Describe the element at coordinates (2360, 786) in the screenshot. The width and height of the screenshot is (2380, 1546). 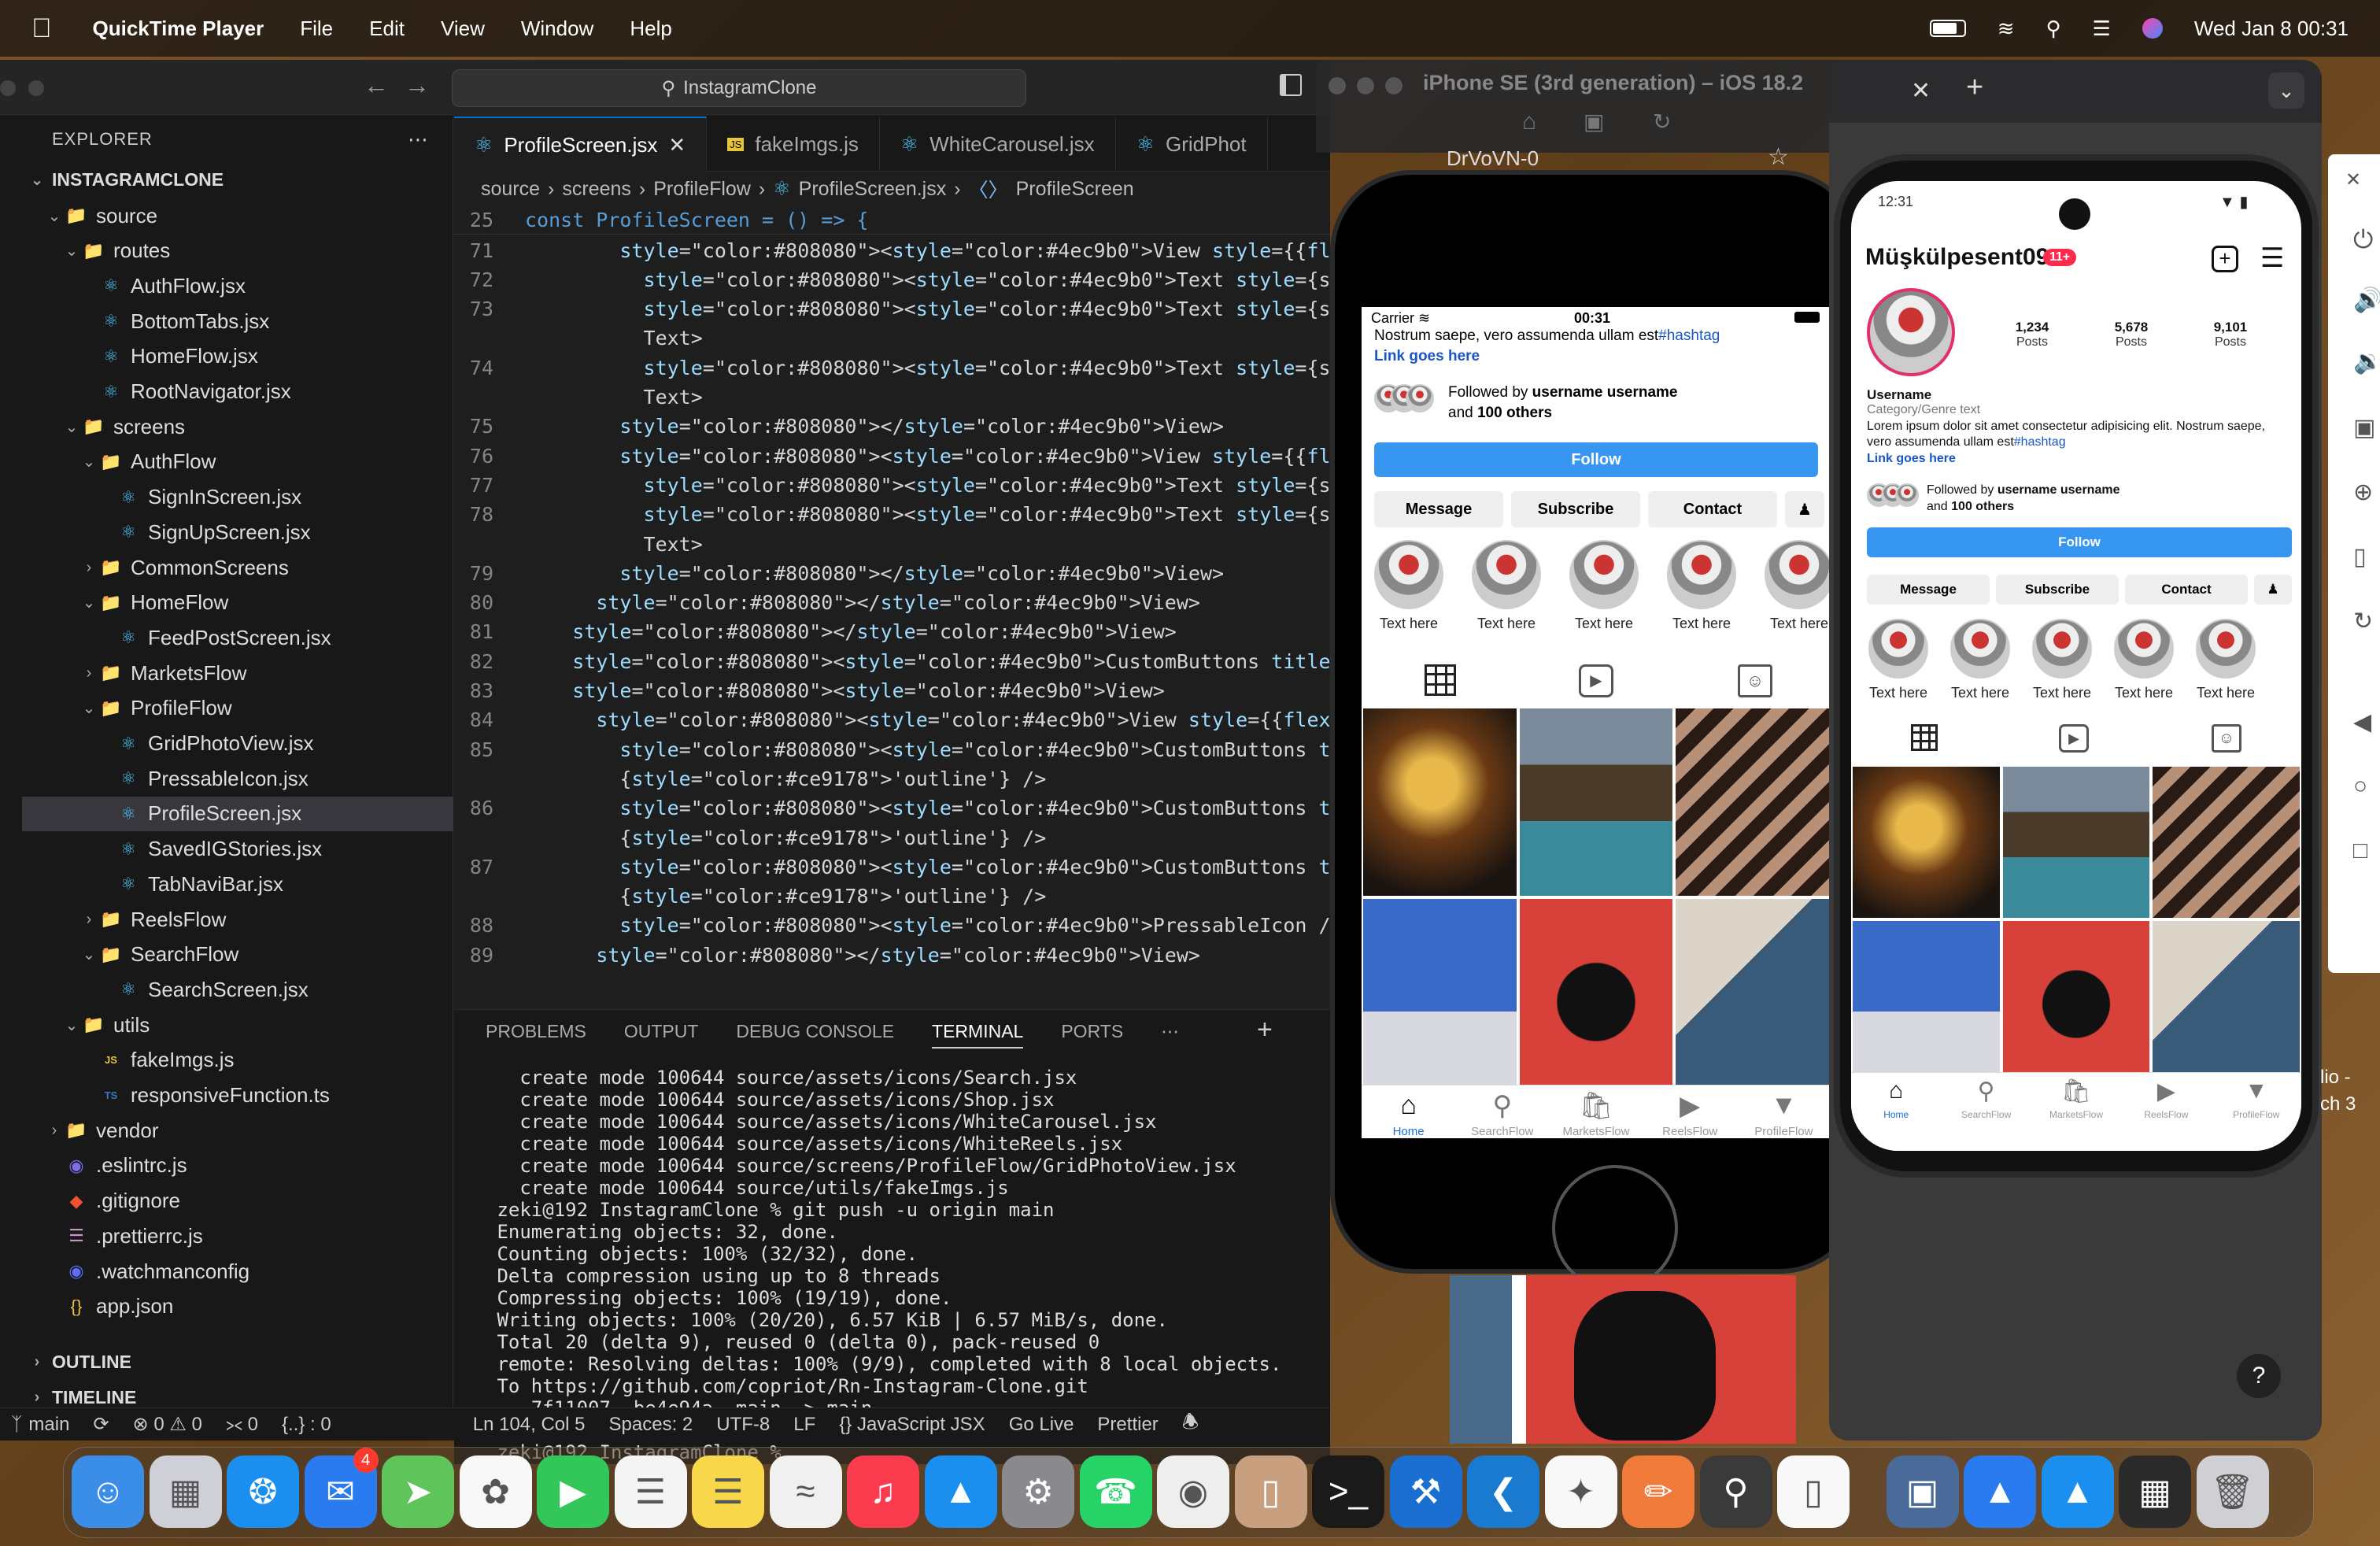
I see `home-icon: ○` at that location.